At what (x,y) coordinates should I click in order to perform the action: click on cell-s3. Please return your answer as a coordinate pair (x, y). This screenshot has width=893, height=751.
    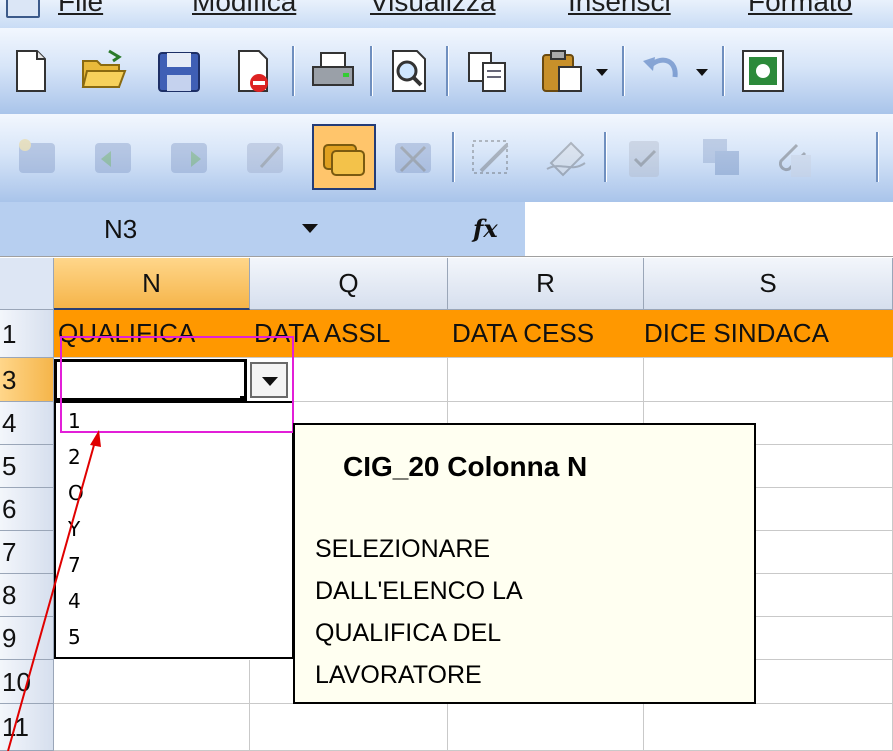
    Looking at the image, I should click on (768, 380).